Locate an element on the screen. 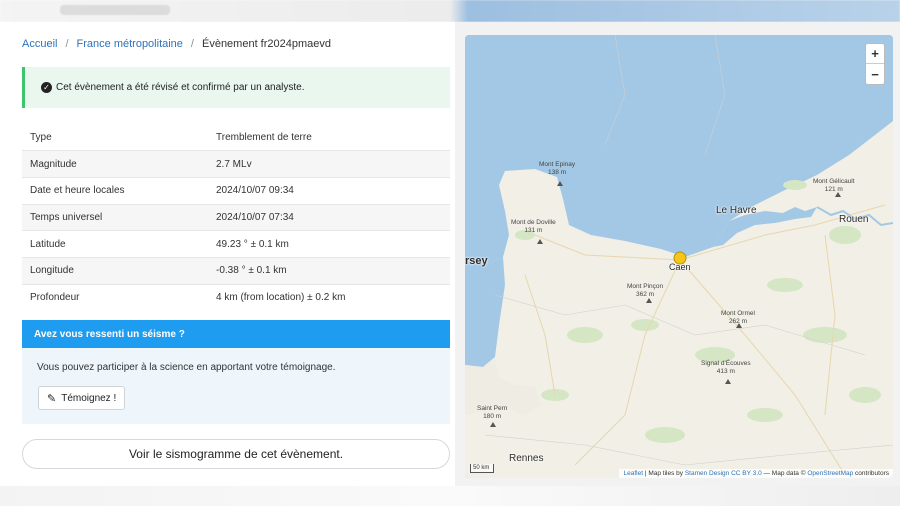 This screenshot has height=506, width=900. detail-value: 49.23 ° ± 0.1 km is located at coordinates (330, 244).